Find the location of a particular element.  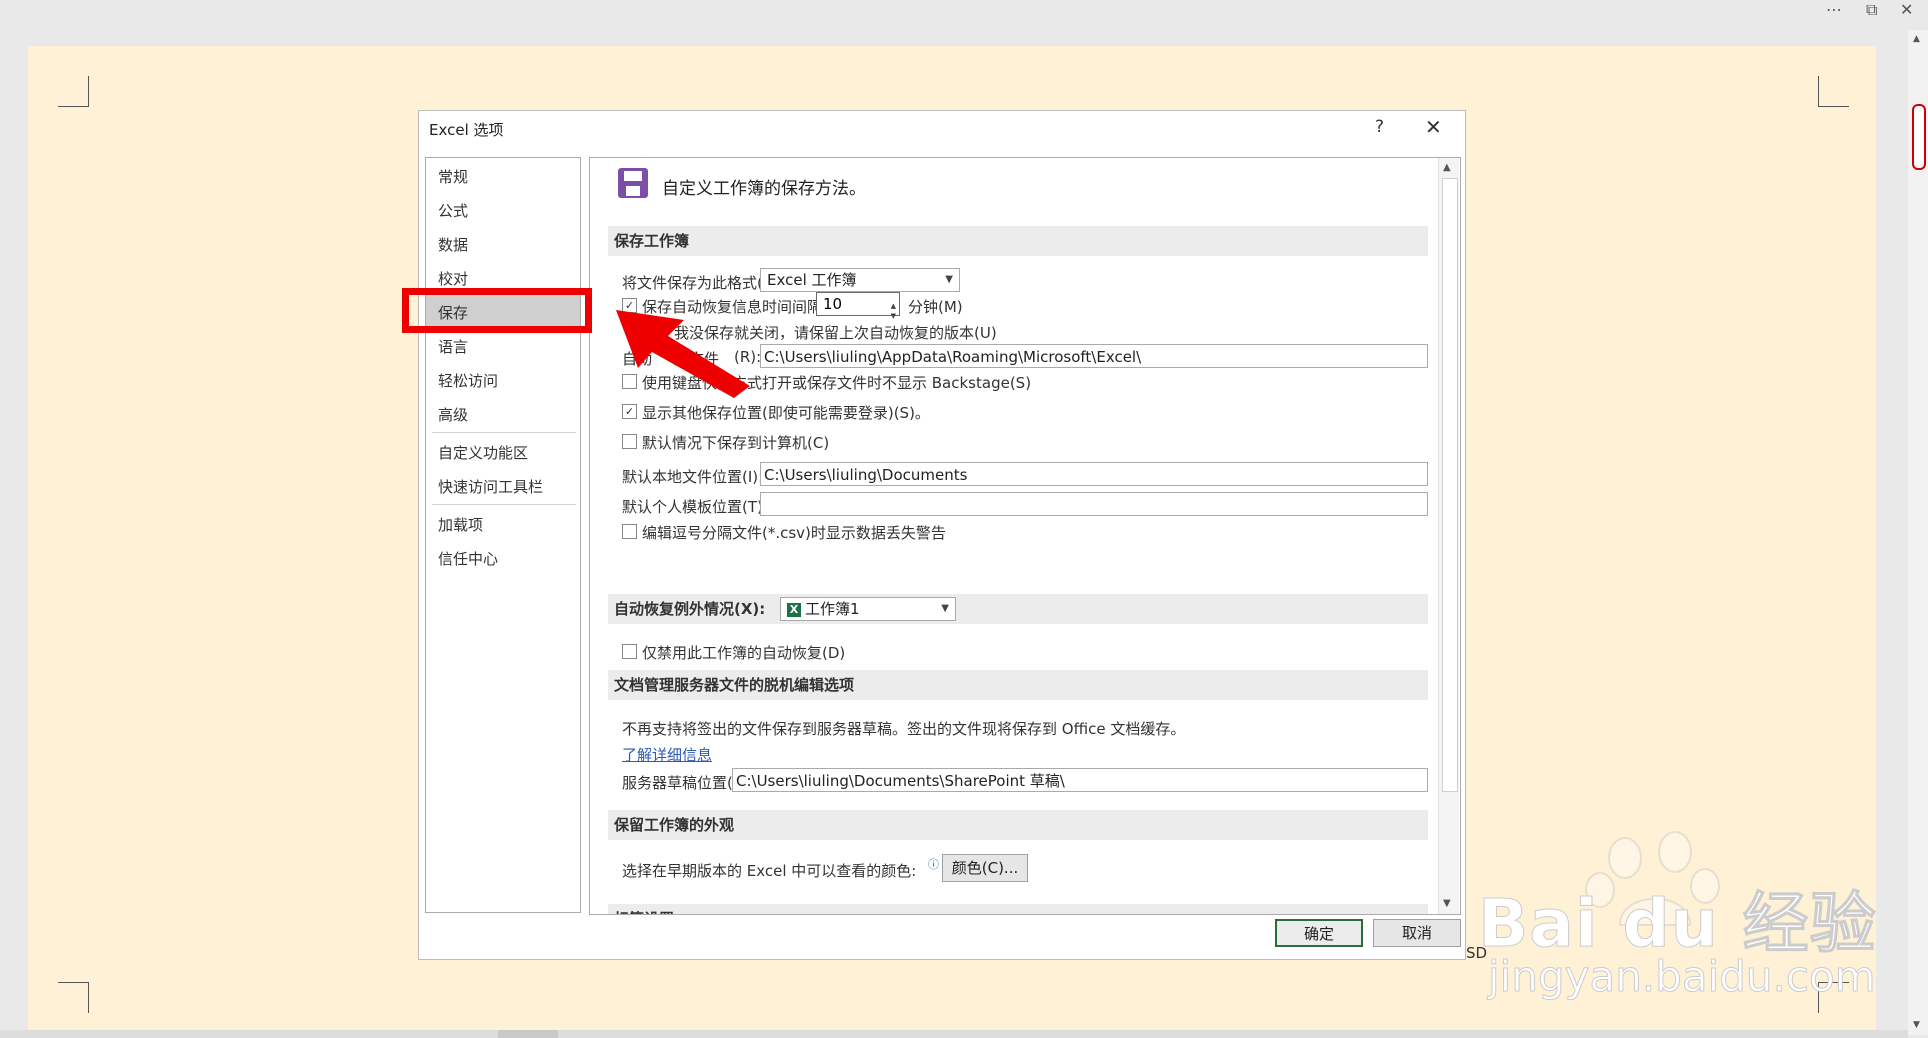

sd-text: SD is located at coordinates (1477, 953).